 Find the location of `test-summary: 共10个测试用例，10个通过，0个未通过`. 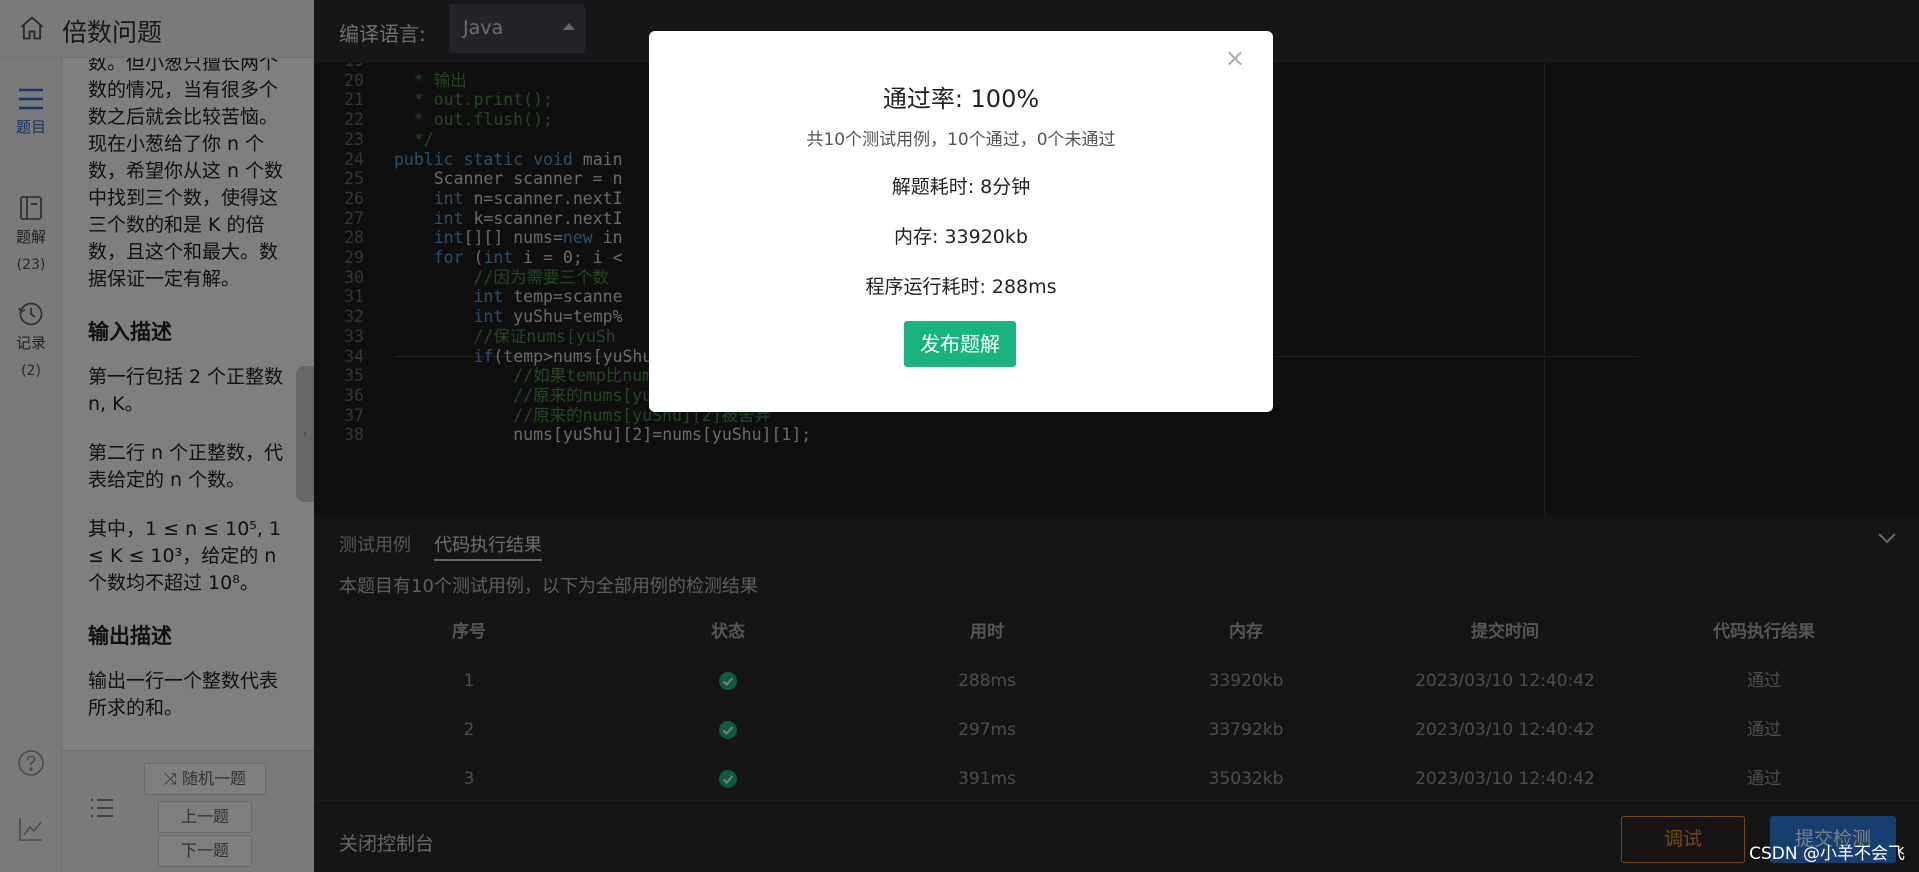

test-summary: 共10个测试用例，10个通过，0个未通过 is located at coordinates (961, 140).